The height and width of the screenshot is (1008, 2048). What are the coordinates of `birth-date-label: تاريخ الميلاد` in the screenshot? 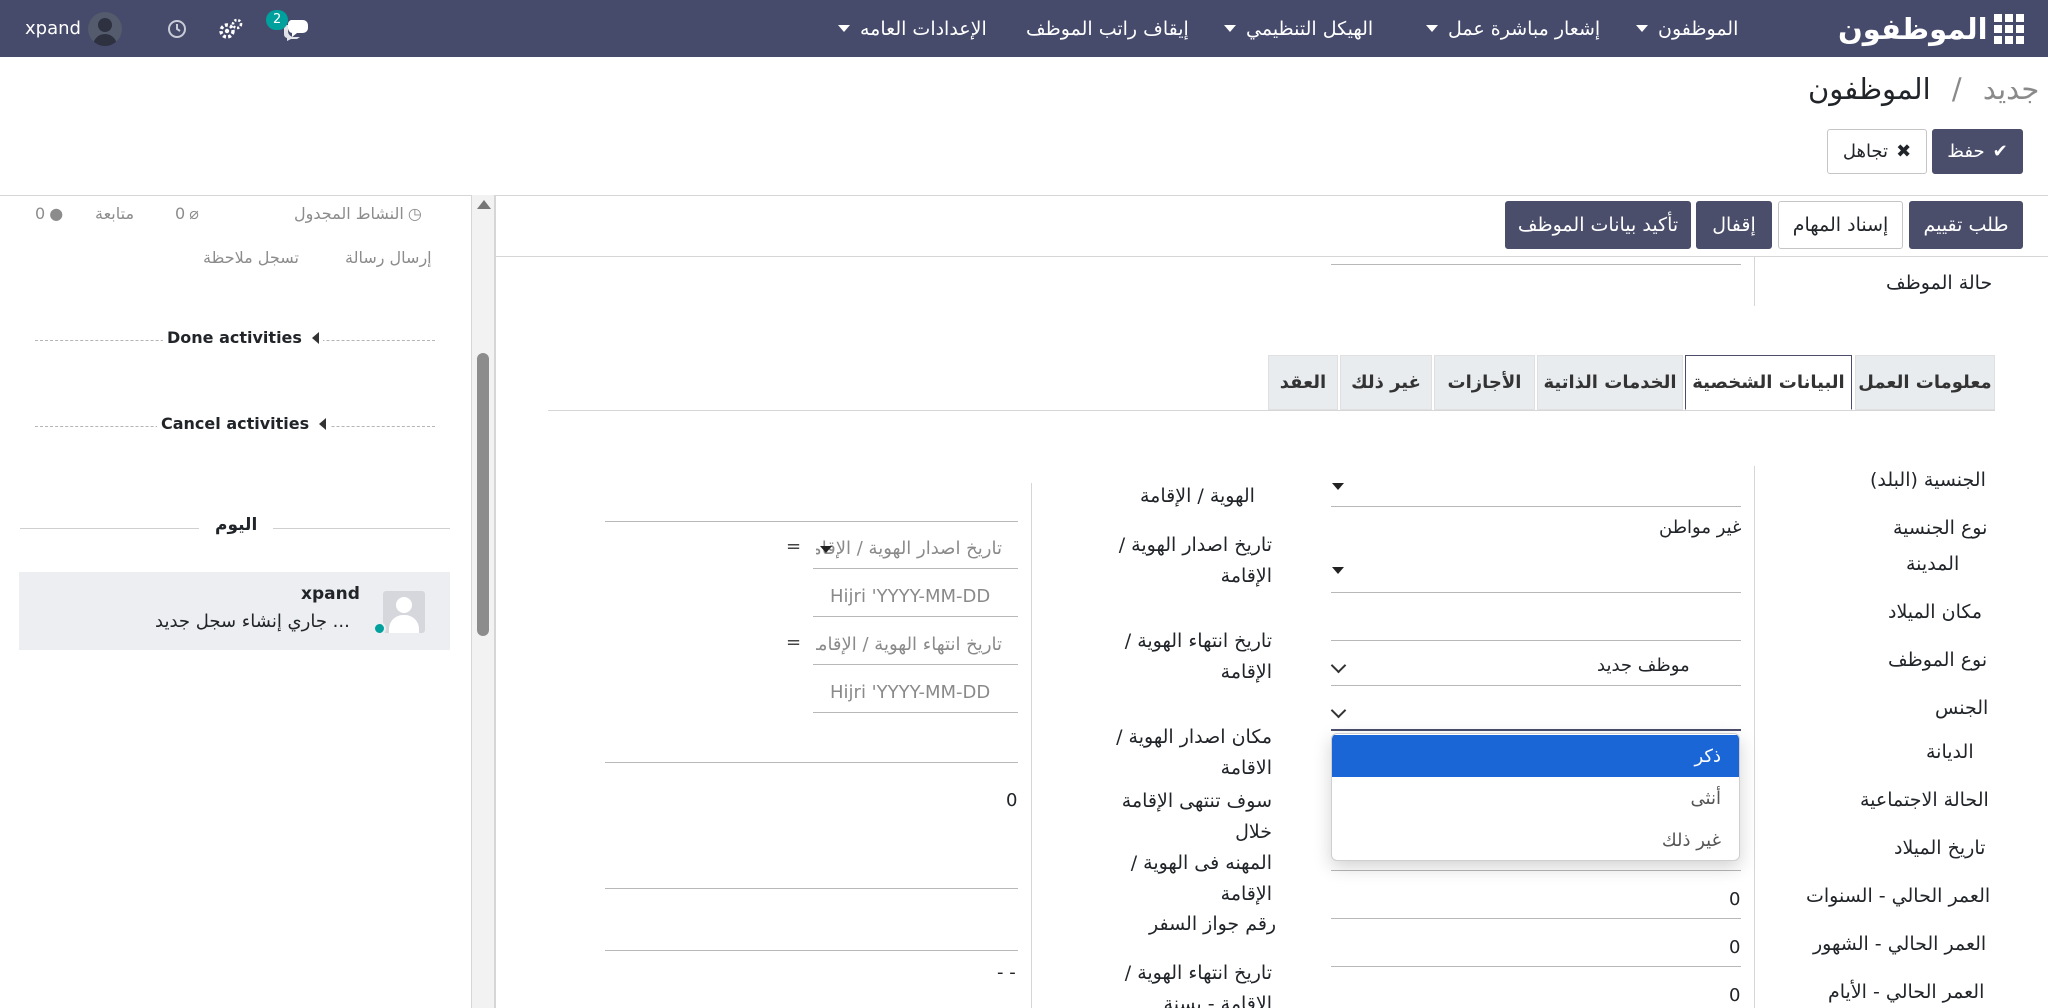 It's located at (1940, 848).